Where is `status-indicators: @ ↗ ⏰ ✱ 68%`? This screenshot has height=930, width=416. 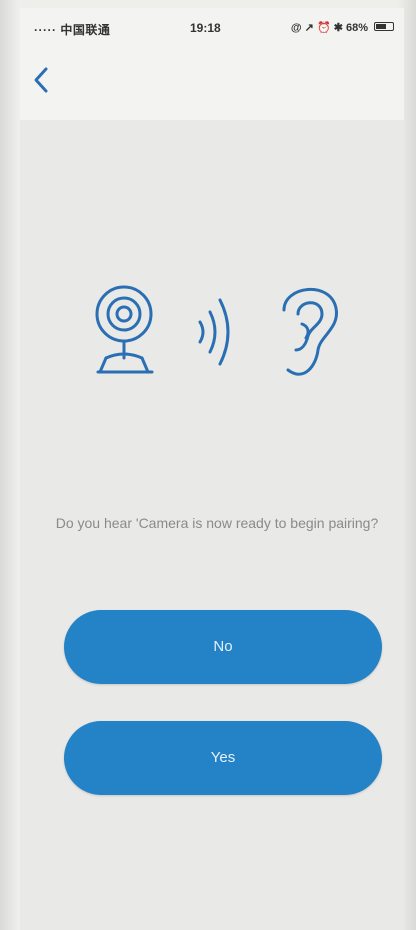 status-indicators: @ ↗ ⏰ ✱ 68% is located at coordinates (329, 28).